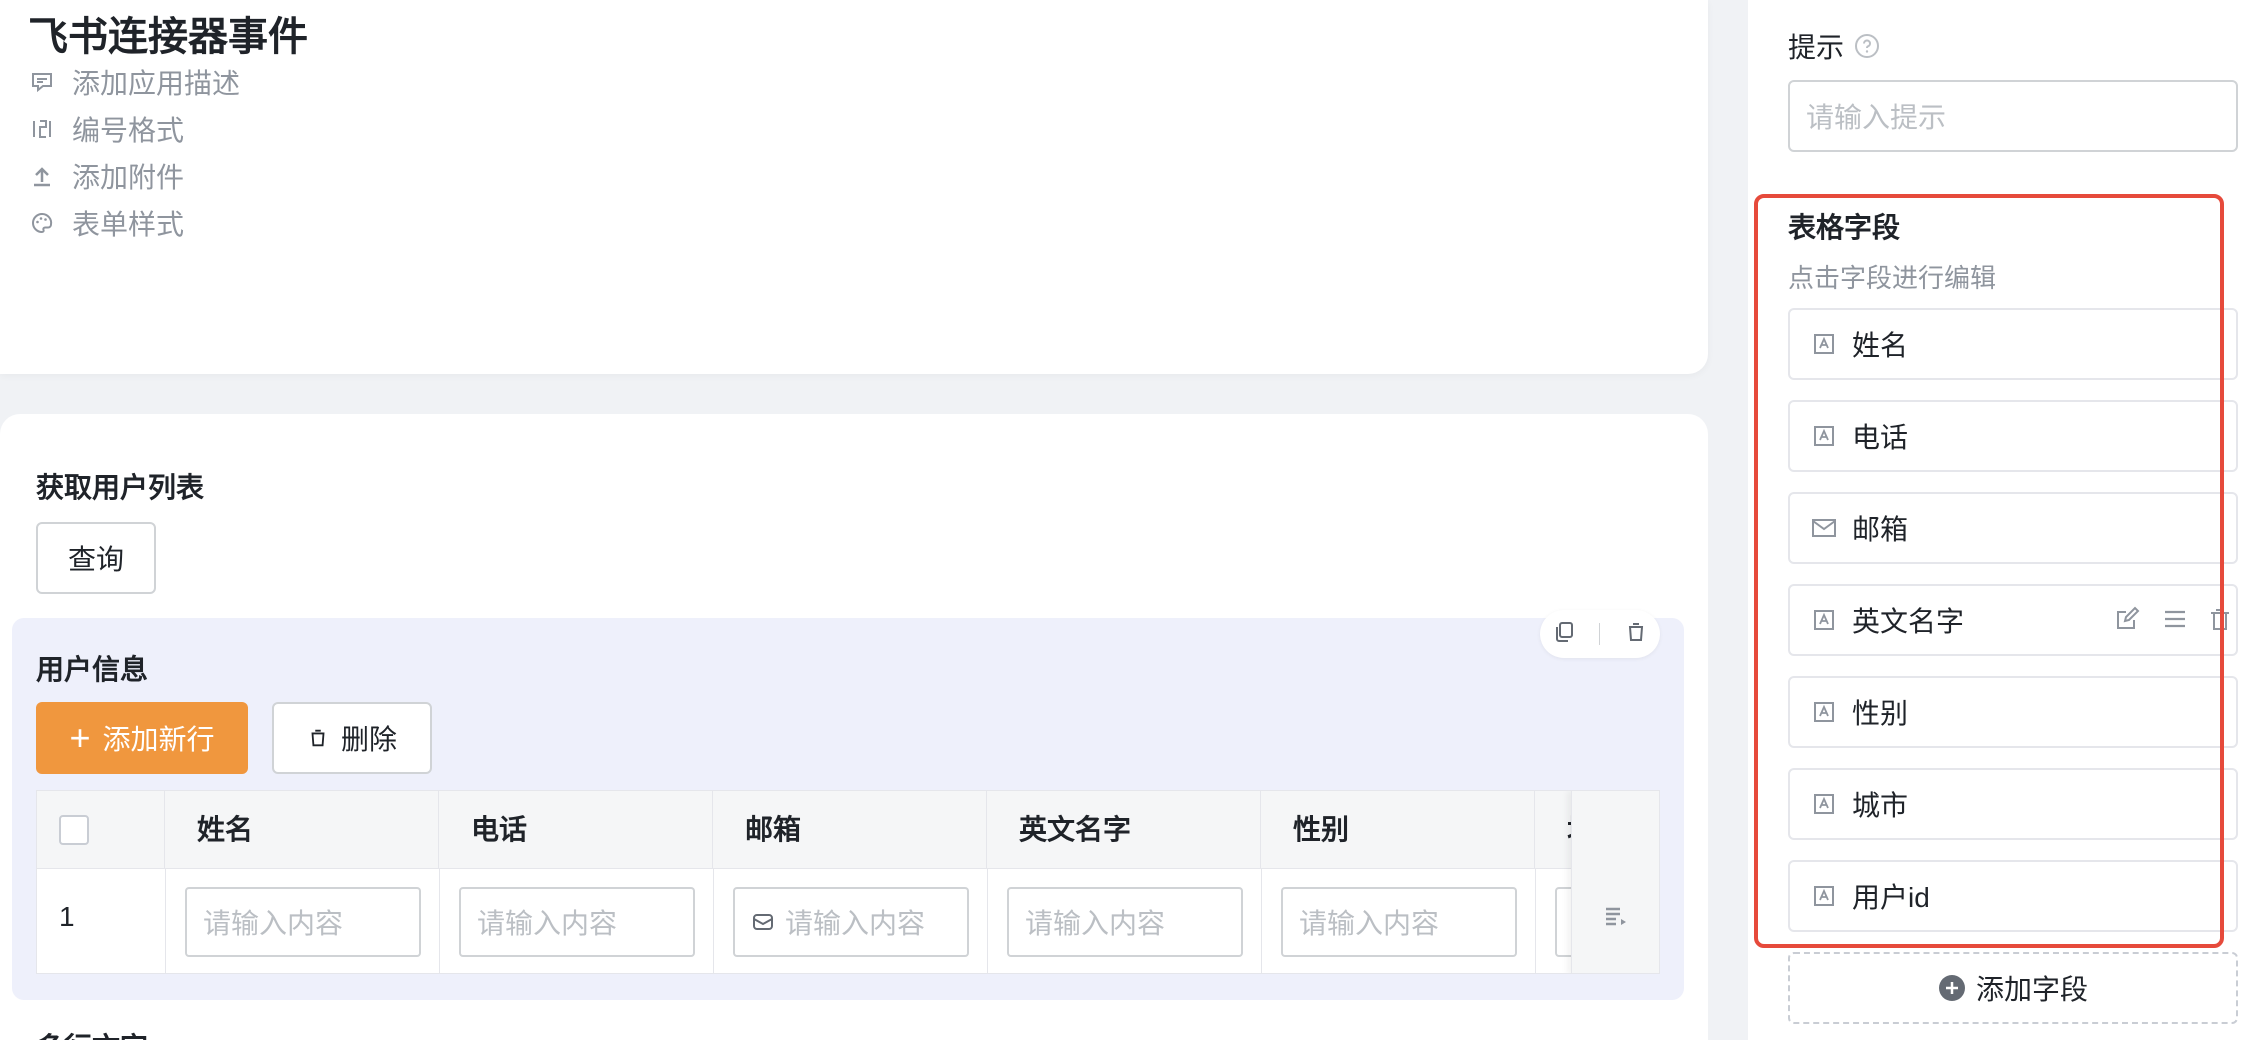 Image resolution: width=2254 pixels, height=1040 pixels. I want to click on cell-input-english-name: 请输入内容, so click(1125, 922).